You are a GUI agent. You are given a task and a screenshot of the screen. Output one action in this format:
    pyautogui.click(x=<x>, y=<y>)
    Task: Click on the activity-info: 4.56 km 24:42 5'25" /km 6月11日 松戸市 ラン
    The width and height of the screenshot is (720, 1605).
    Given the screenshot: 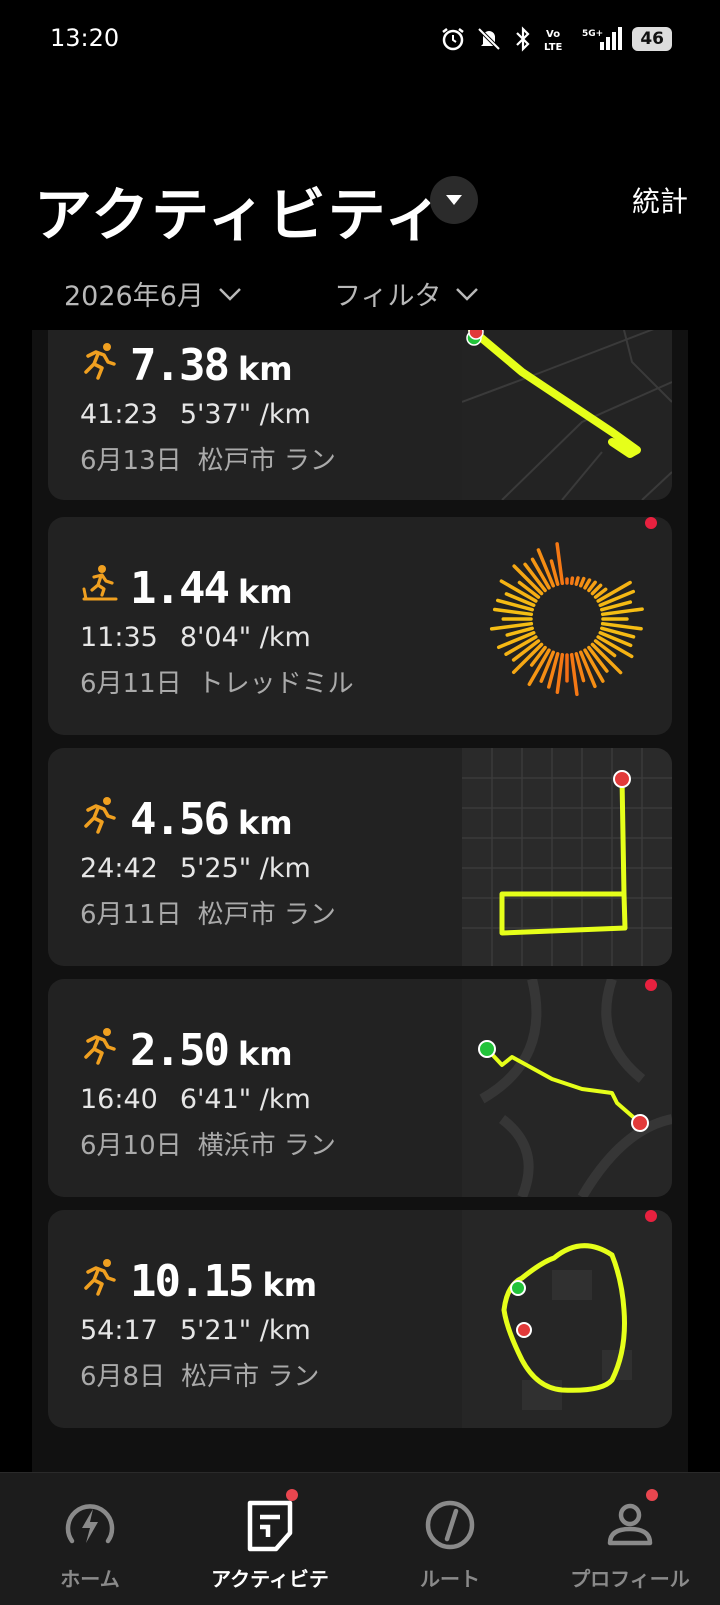 What is the action you would take?
    pyautogui.click(x=208, y=862)
    